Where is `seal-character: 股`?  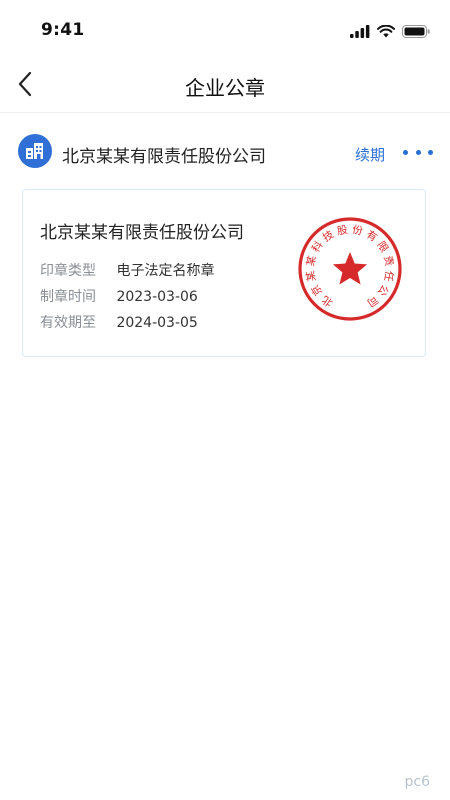 seal-character: 股 is located at coordinates (342, 231).